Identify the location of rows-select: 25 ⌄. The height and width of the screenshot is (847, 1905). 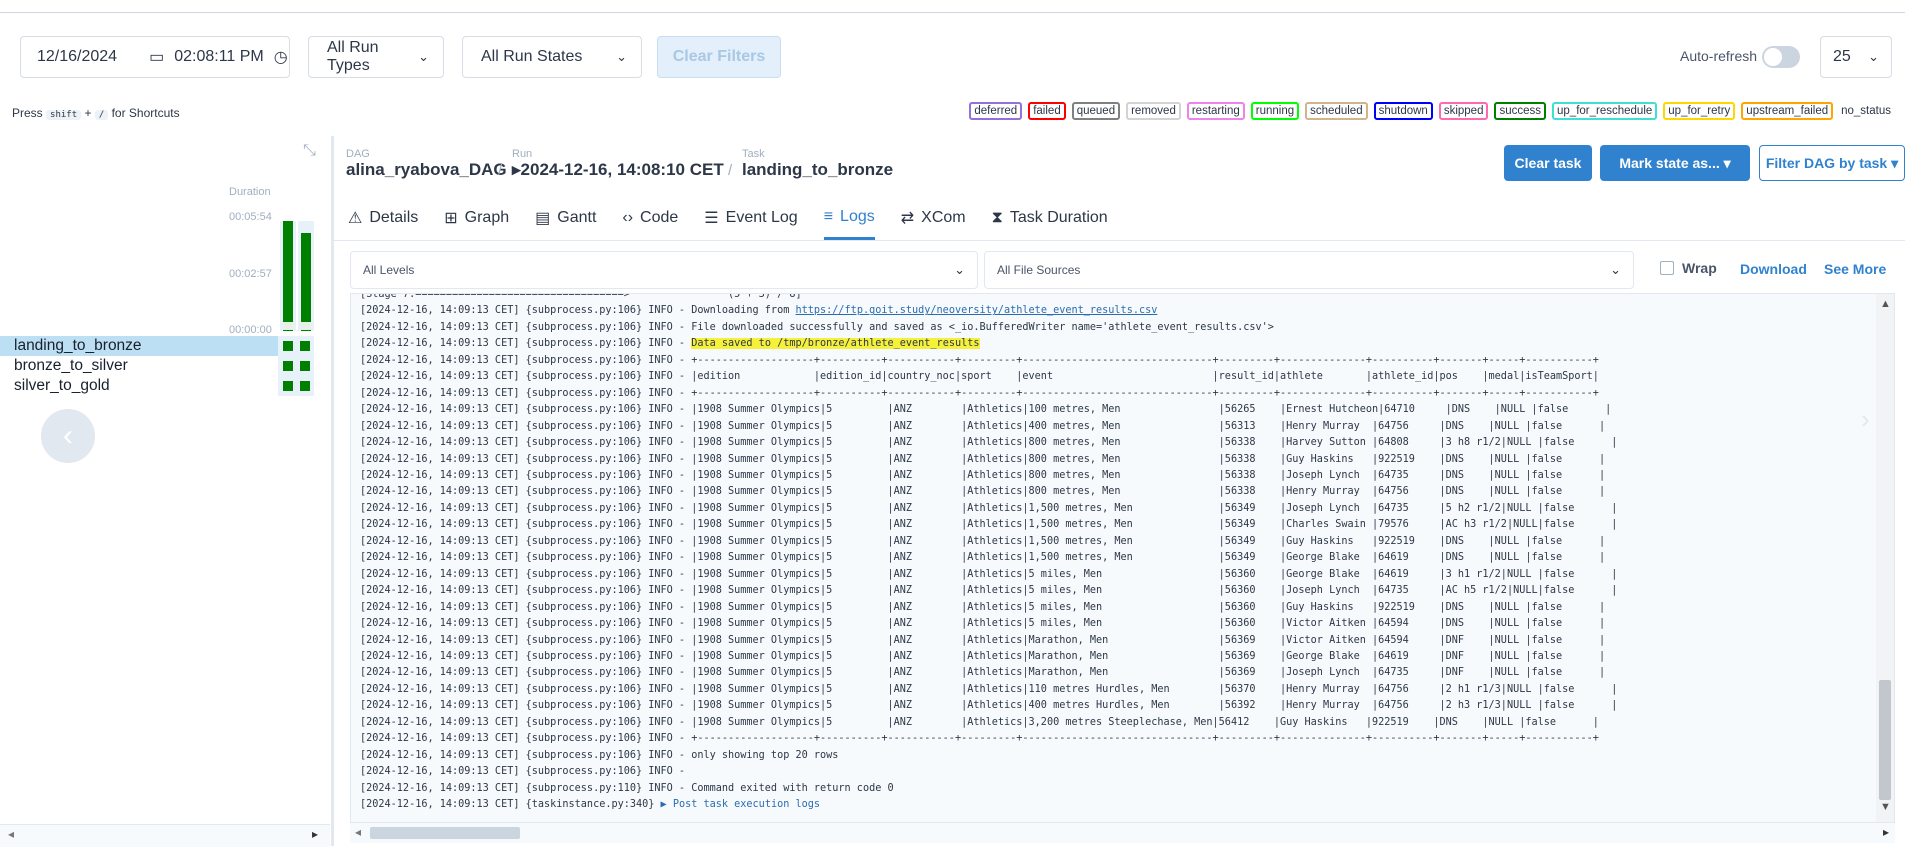
(1856, 57).